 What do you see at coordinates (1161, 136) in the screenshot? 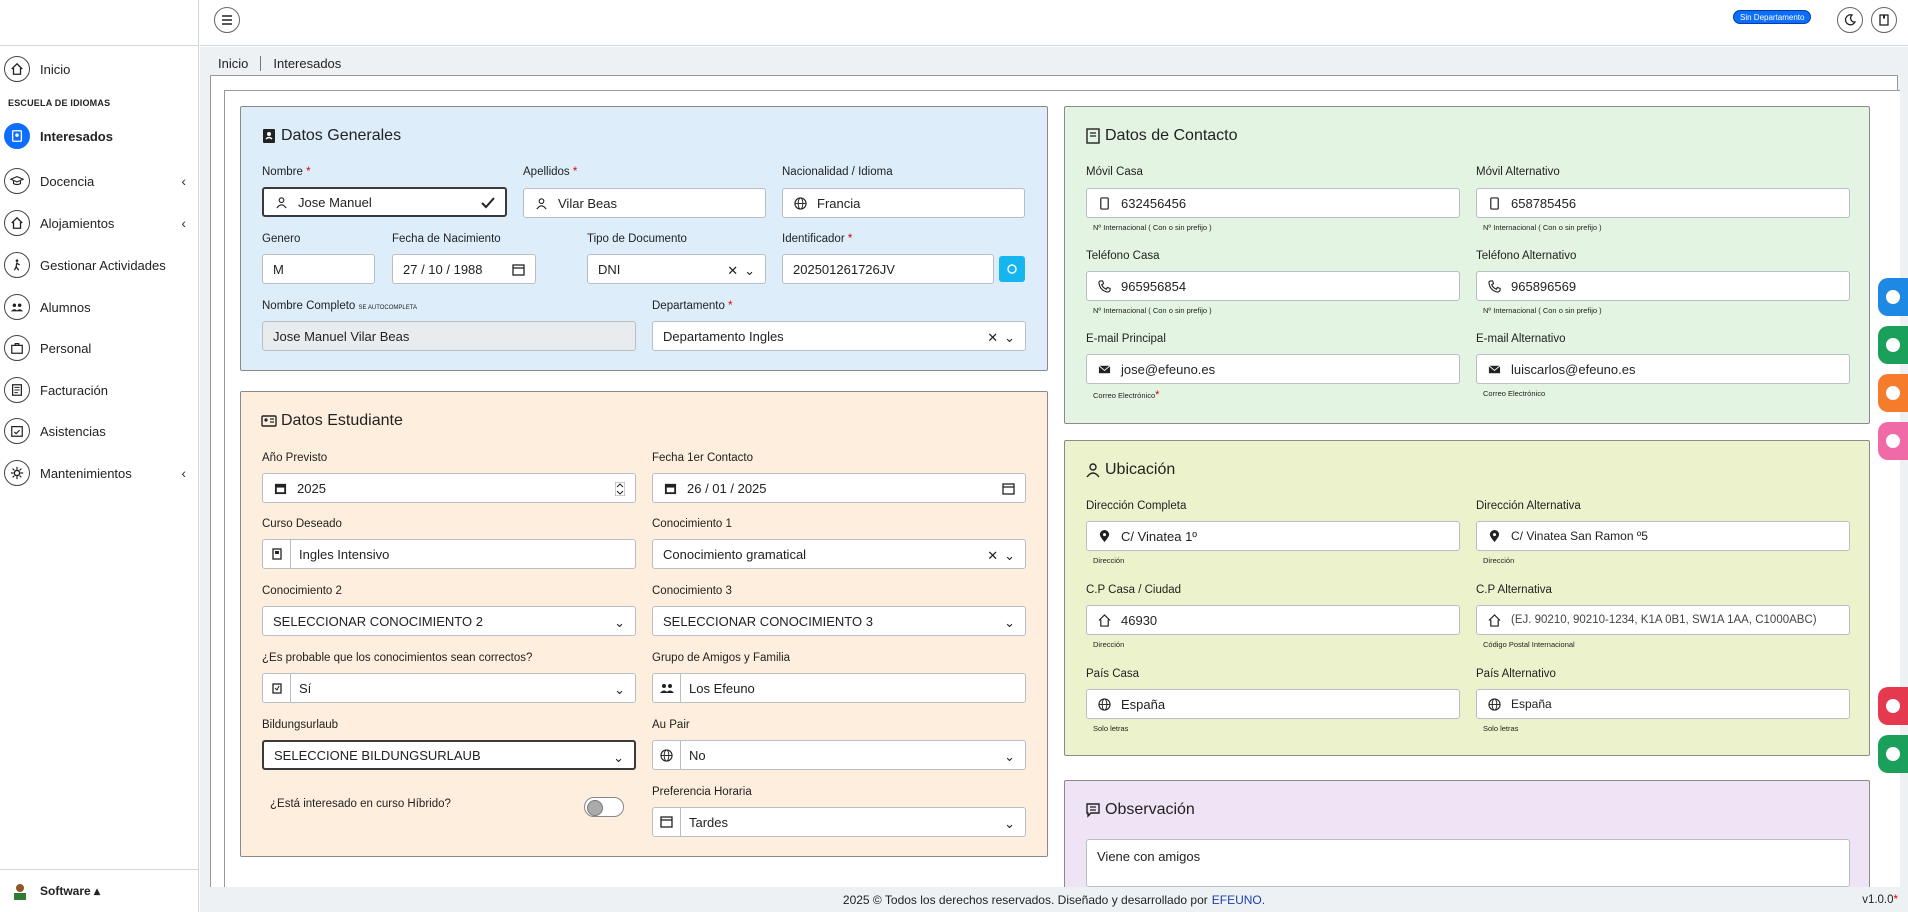
I see `panel-title: Datos de Contacto` at bounding box center [1161, 136].